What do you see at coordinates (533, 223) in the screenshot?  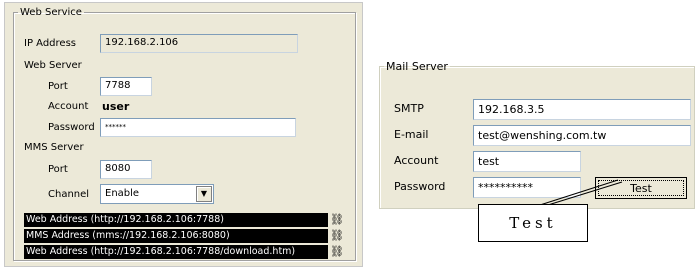 I see `test-callout: Test` at bounding box center [533, 223].